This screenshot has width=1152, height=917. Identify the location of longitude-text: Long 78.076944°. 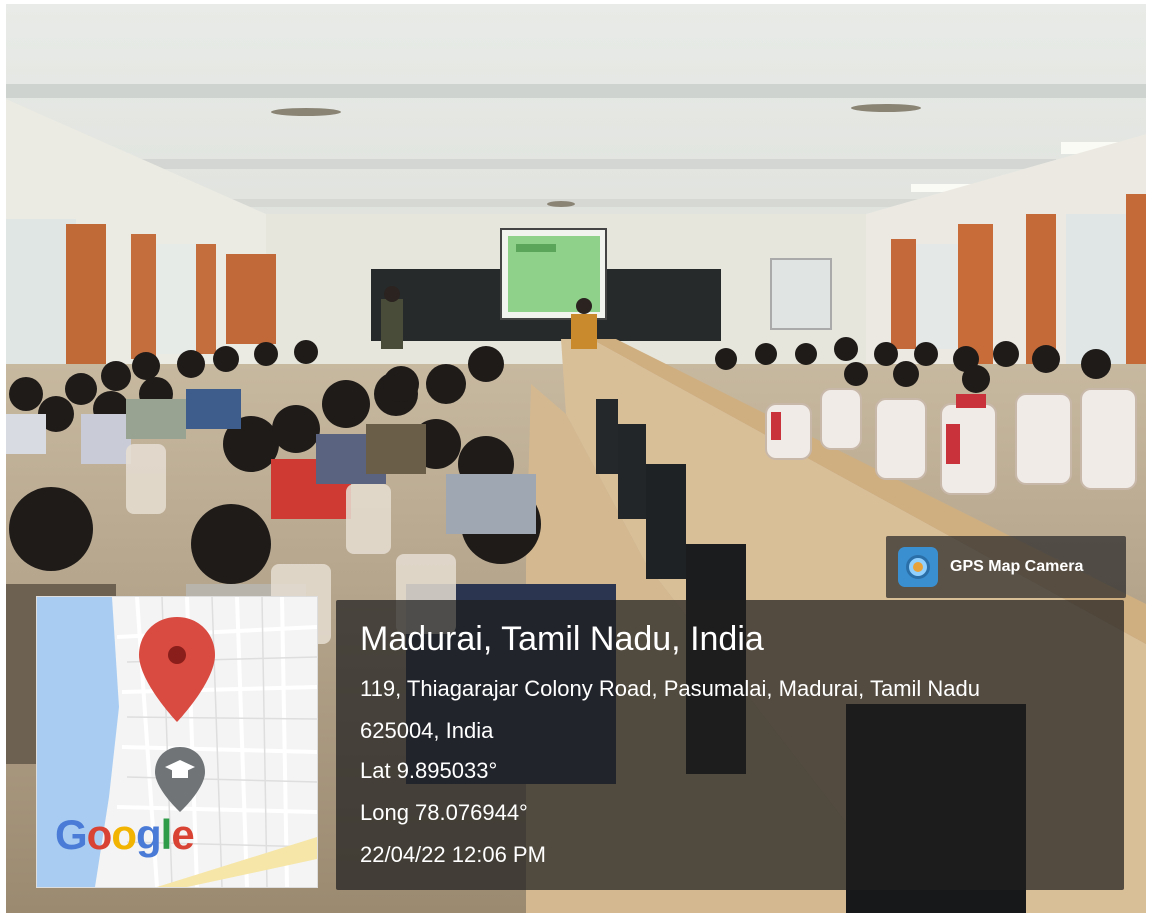
(444, 812).